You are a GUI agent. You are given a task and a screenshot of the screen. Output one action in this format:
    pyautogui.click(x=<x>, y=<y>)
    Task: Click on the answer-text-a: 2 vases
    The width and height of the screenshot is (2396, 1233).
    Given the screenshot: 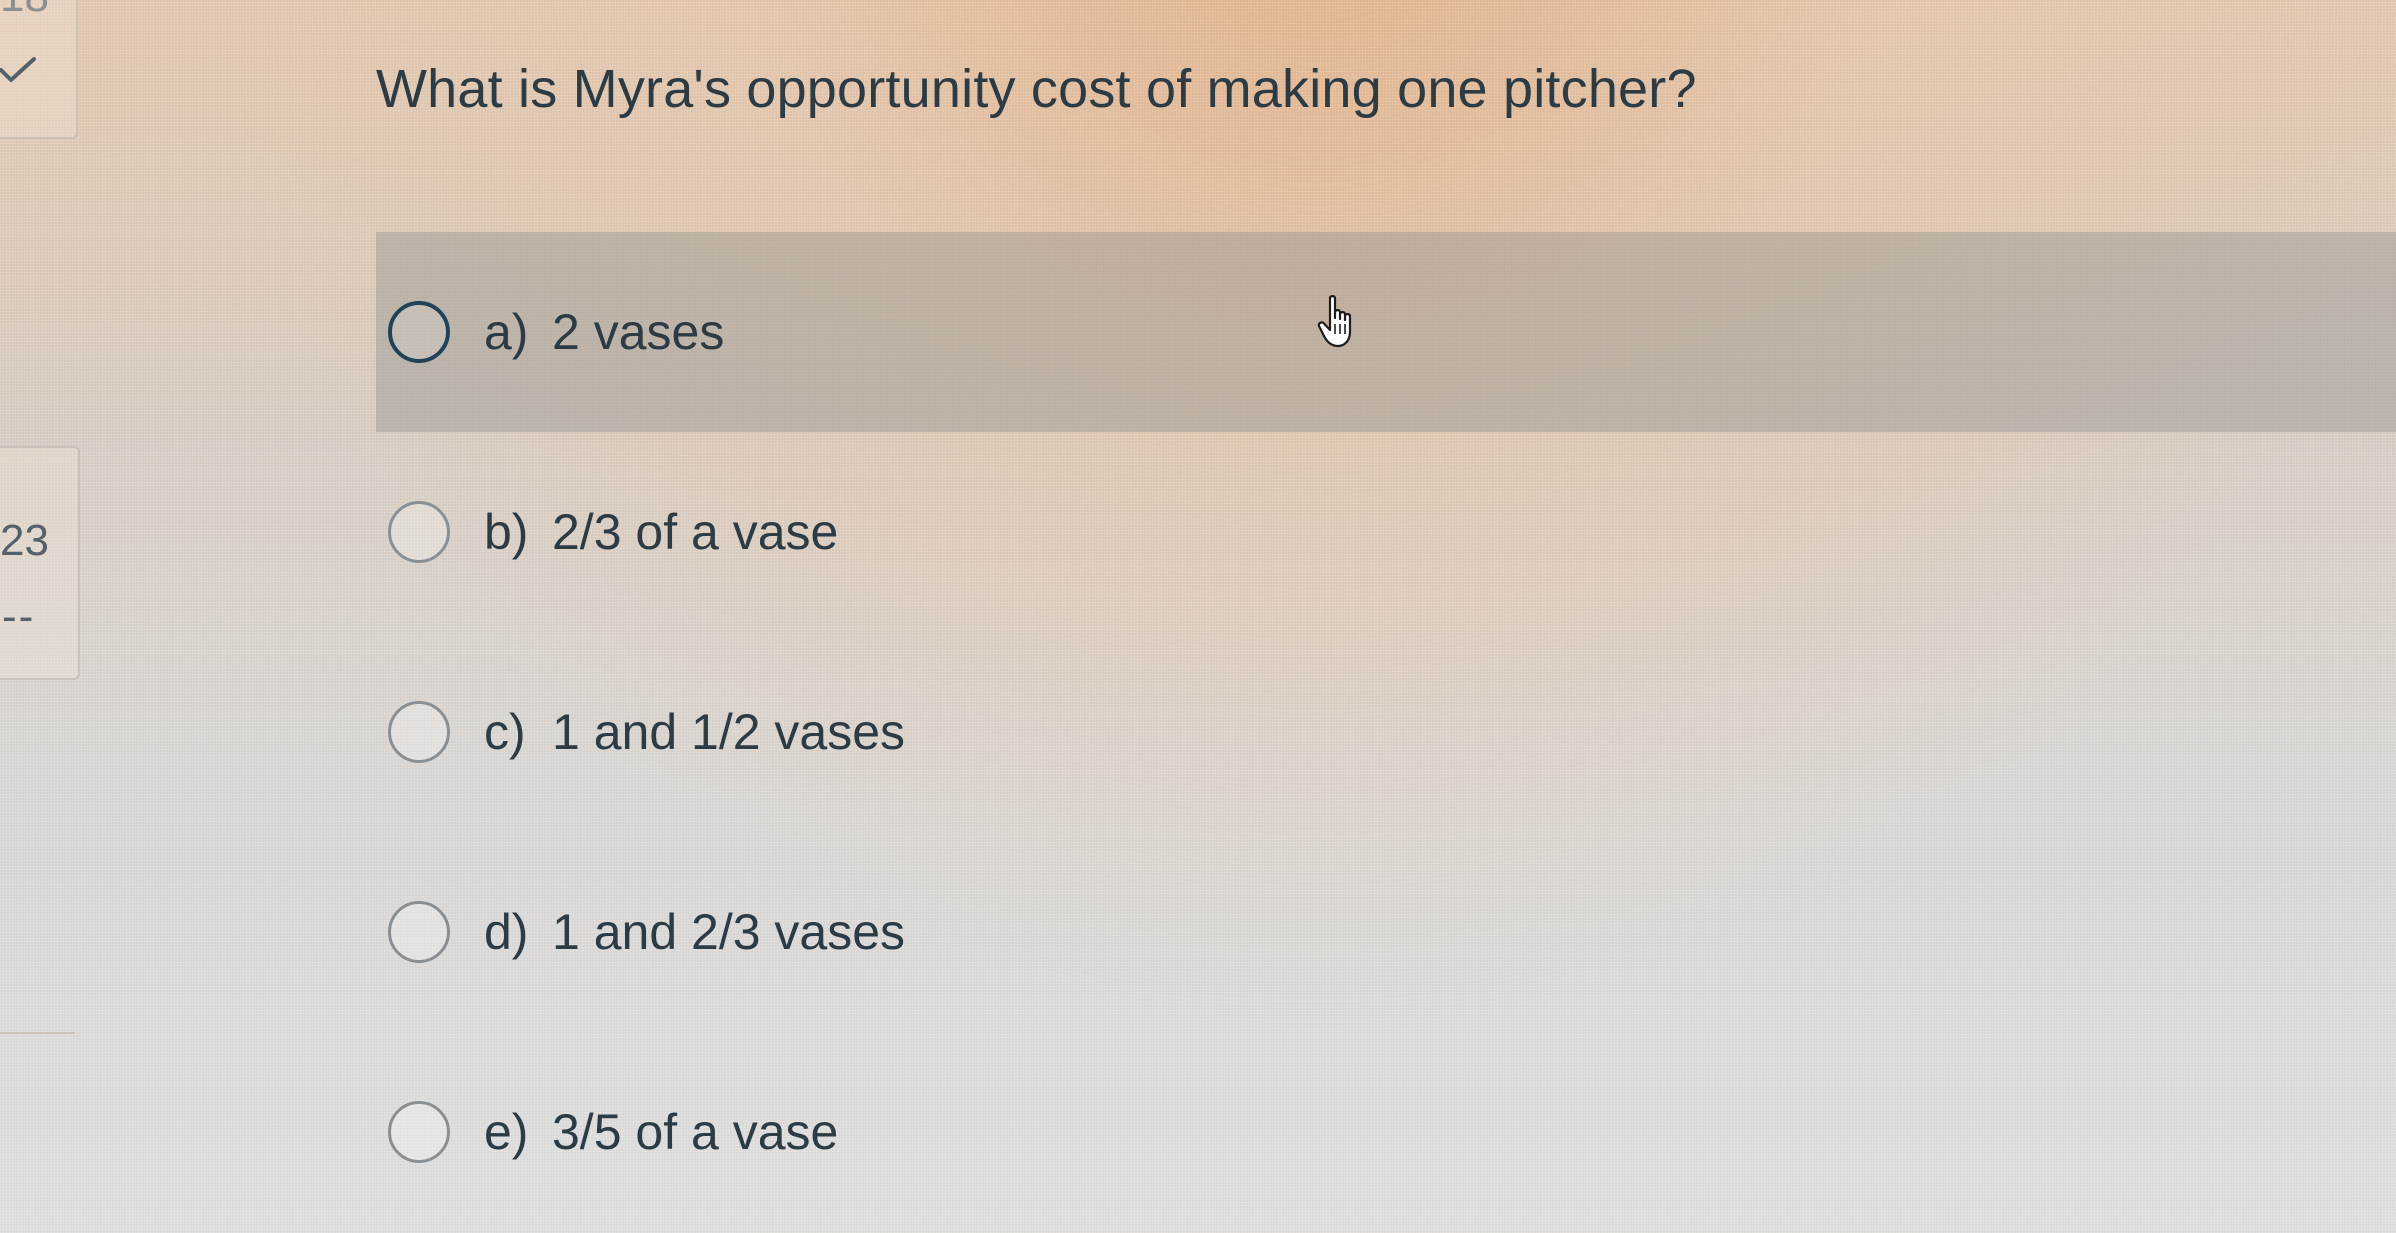 What is the action you would take?
    pyautogui.click(x=638, y=332)
    